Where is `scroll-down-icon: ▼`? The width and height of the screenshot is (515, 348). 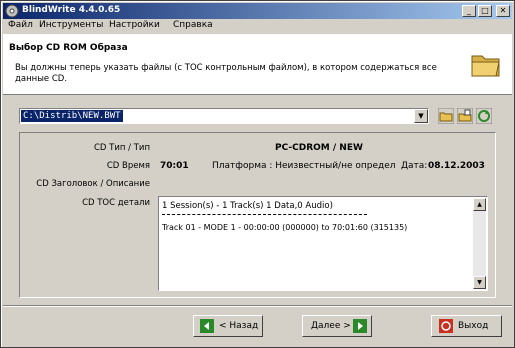
scroll-down-icon: ▼ is located at coordinates (479, 282).